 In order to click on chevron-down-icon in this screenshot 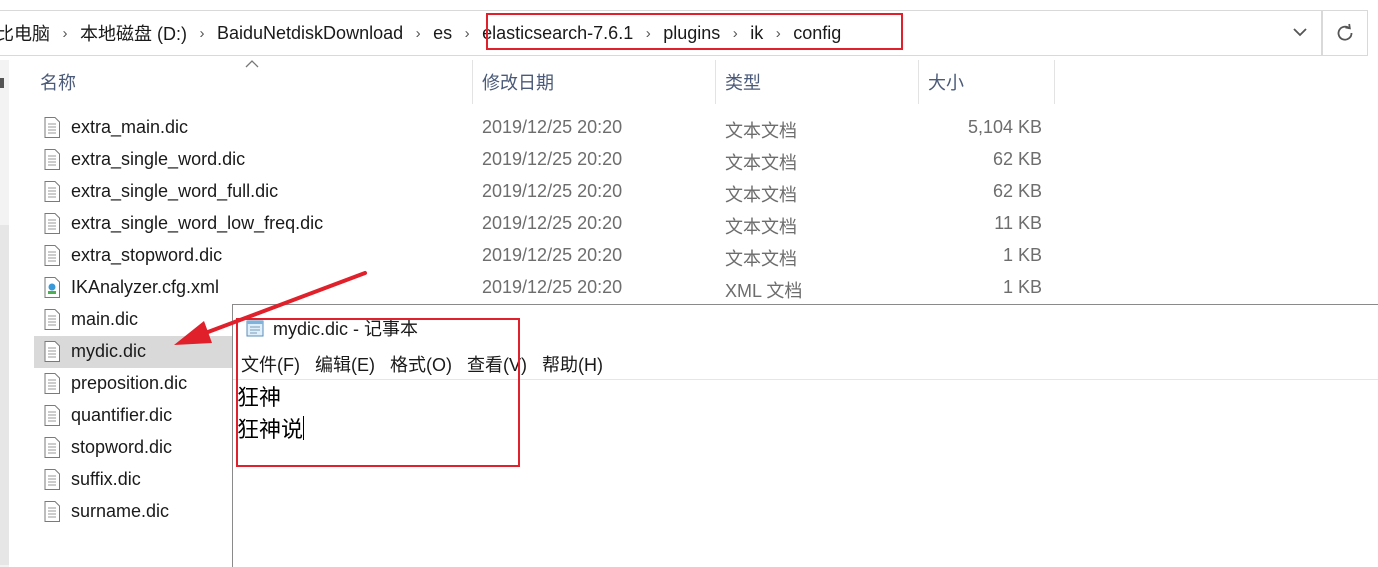, I will do `click(1300, 32)`.